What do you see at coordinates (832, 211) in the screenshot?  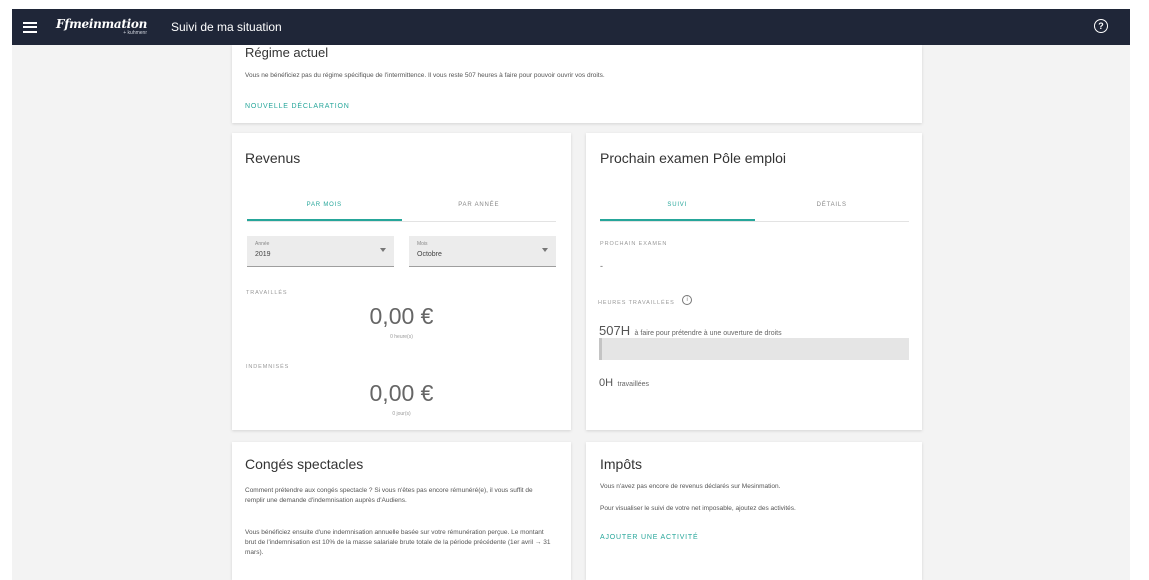 I see `tab-details: DÉTAILS` at bounding box center [832, 211].